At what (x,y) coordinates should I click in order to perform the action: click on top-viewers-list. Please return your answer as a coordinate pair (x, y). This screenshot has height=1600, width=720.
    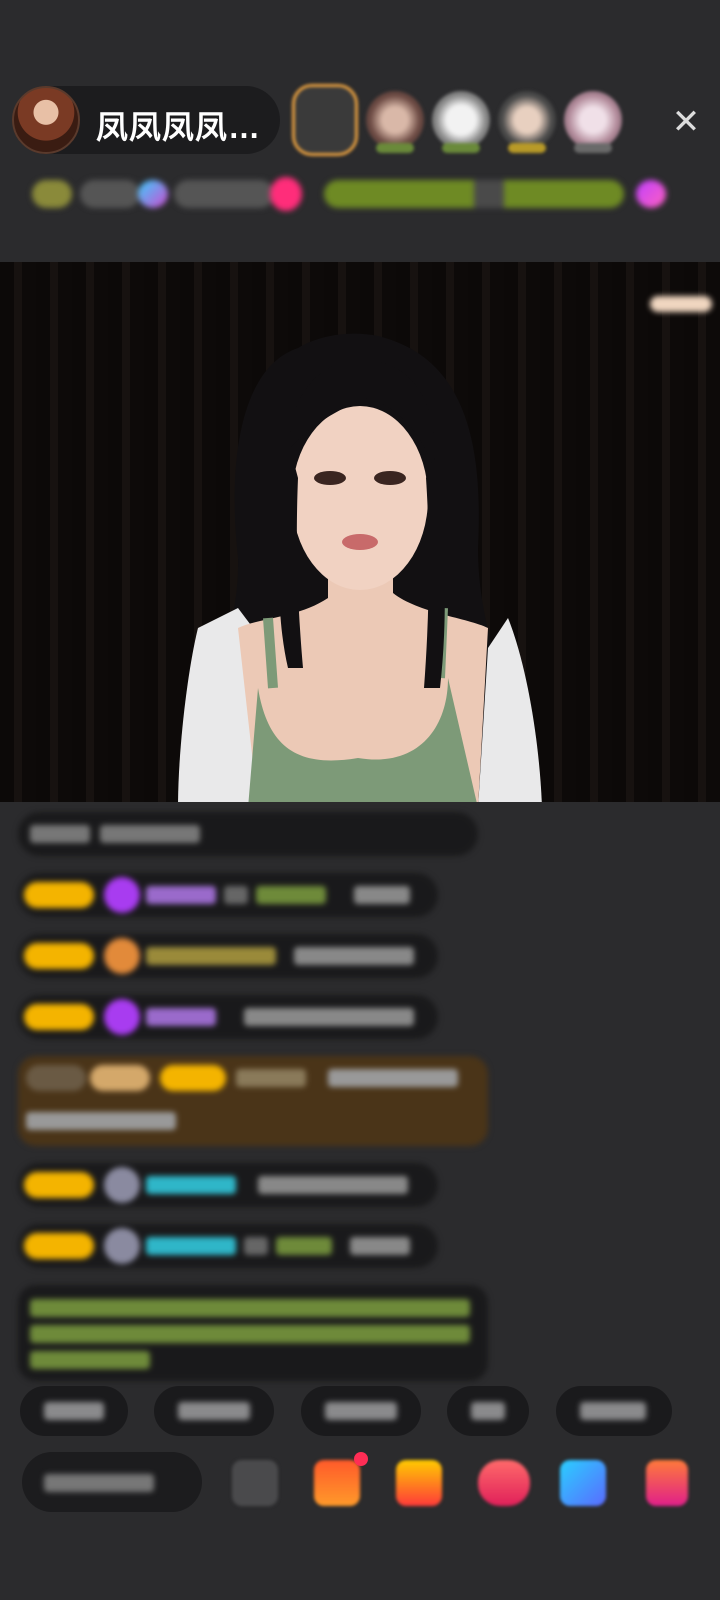
    Looking at the image, I should click on (457, 120).